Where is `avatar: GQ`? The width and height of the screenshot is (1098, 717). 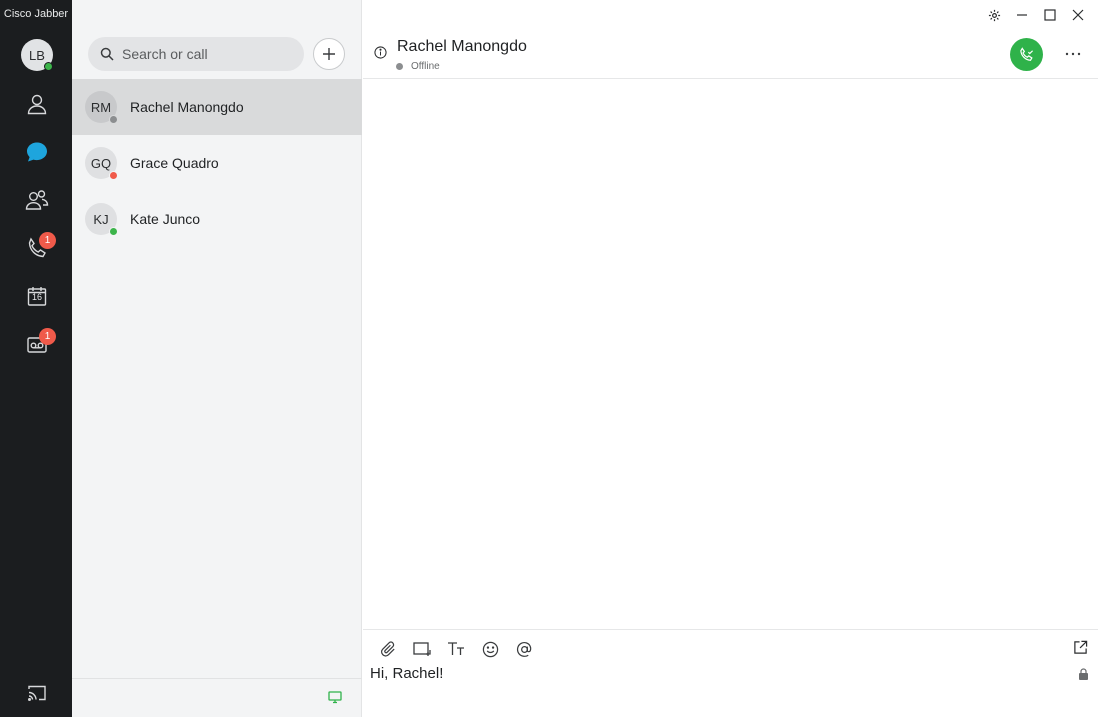
avatar: GQ is located at coordinates (101, 163).